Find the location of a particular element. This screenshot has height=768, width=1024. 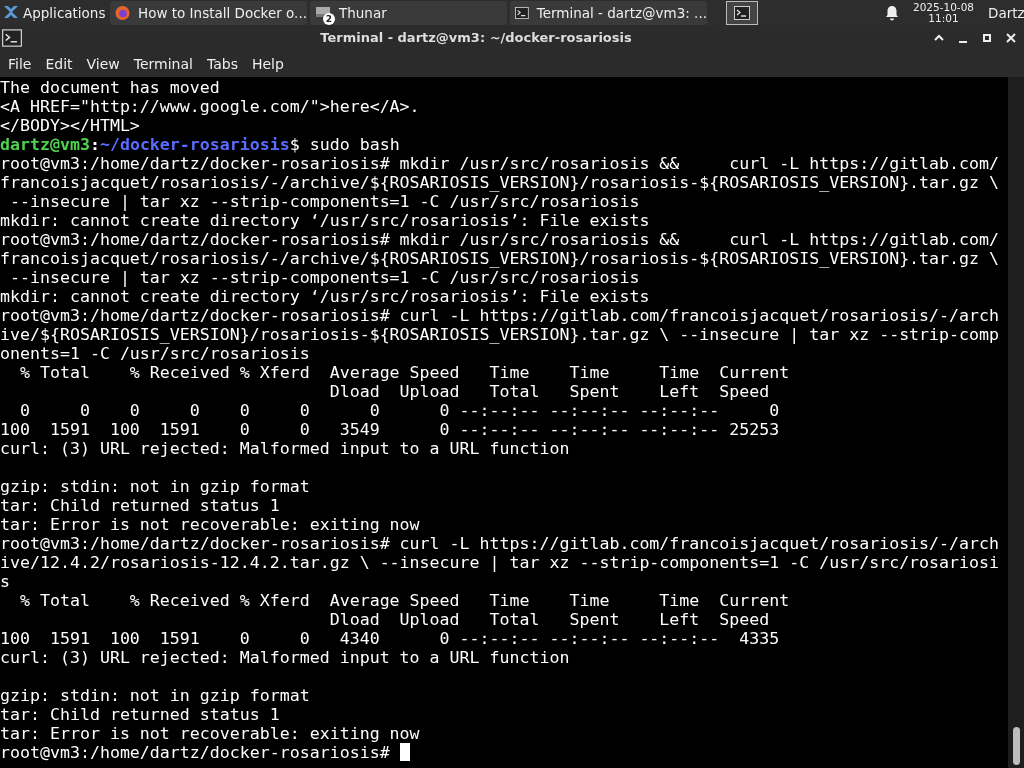

terminal-line: s is located at coordinates (5, 581).